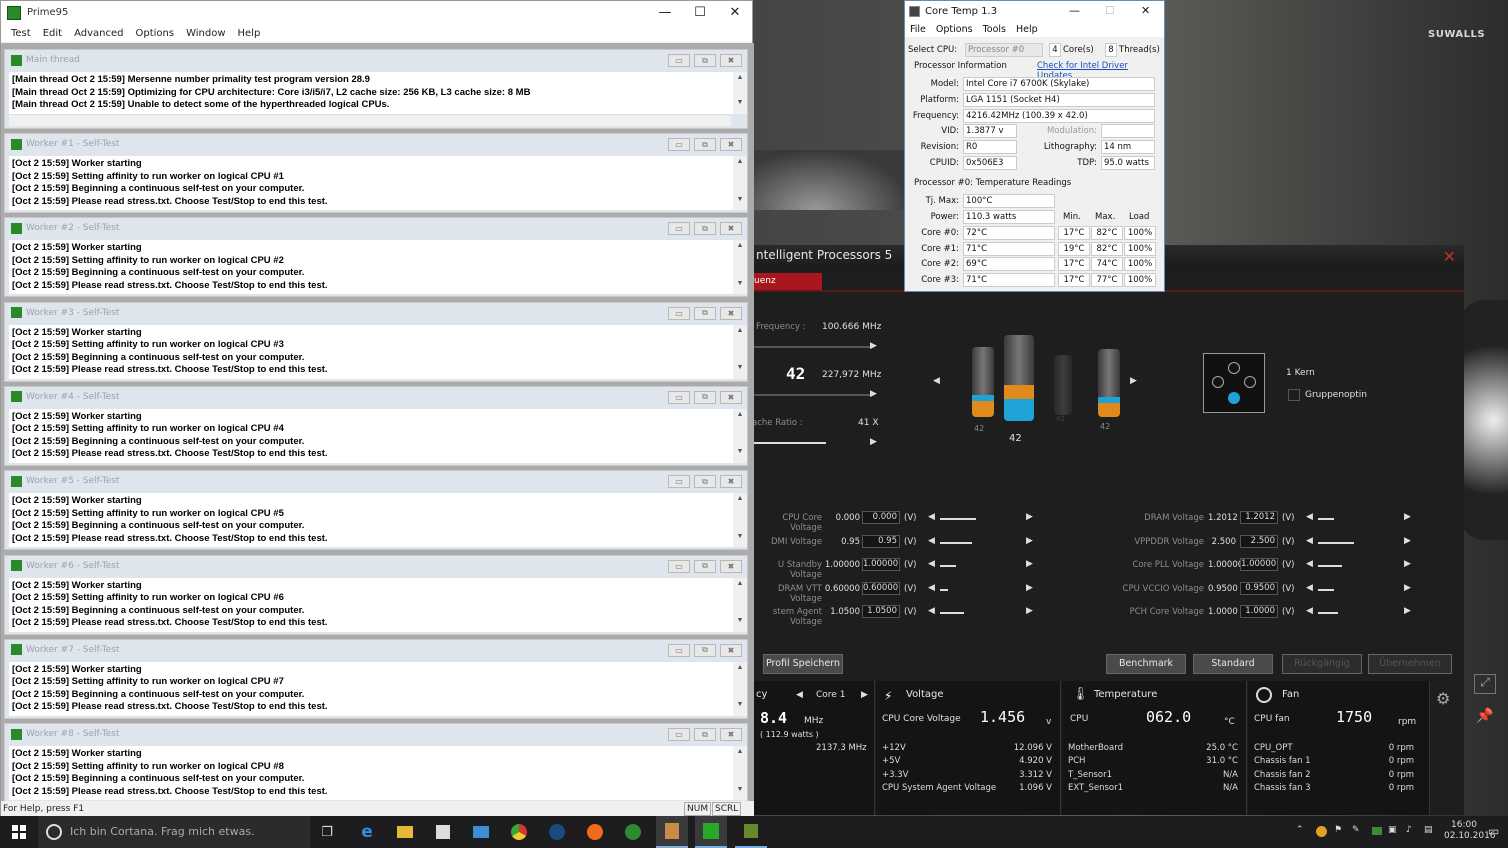 The width and height of the screenshot is (1508, 848). Describe the element at coordinates (803, 664) in the screenshot. I see `save-profile-button: Profil Speichern` at that location.